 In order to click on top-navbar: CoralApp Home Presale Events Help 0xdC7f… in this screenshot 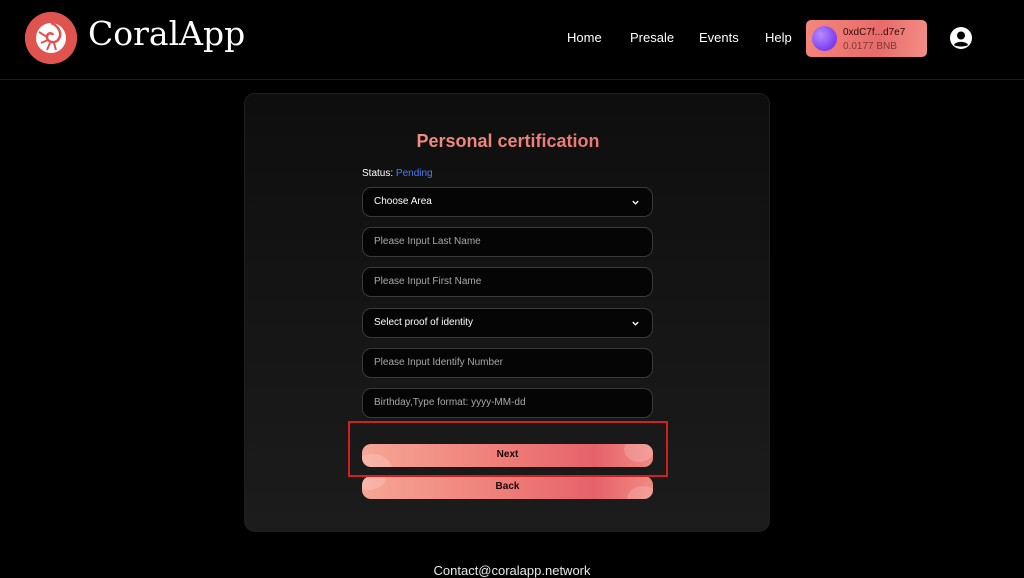, I will do `click(512, 40)`.